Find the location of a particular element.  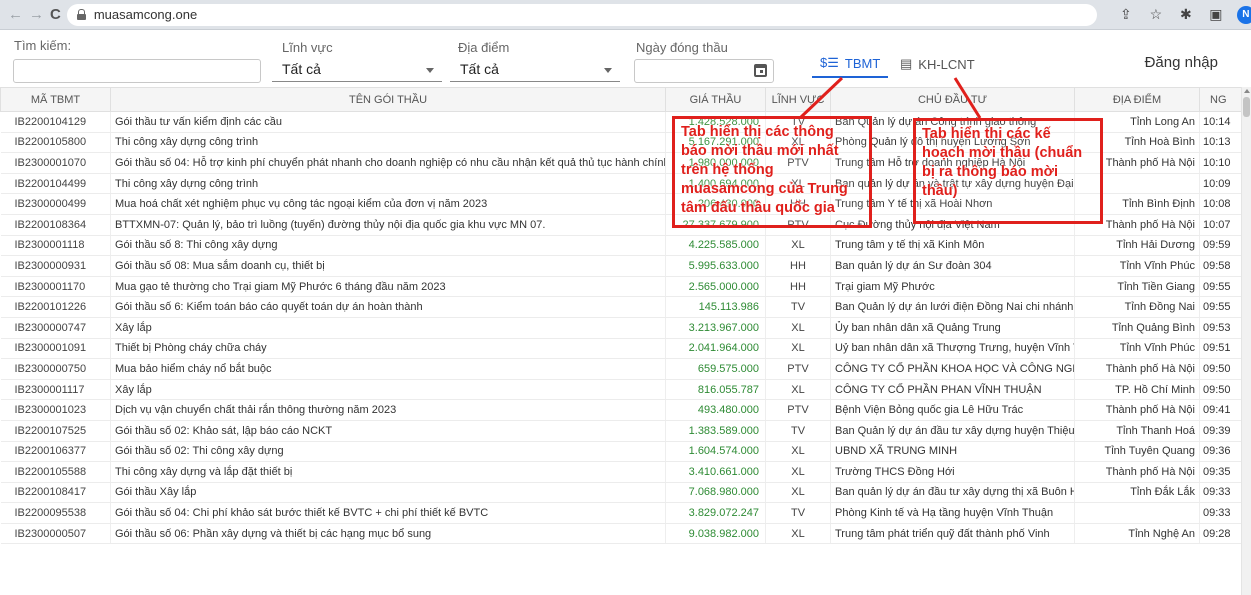

location-select-value: Tất cả is located at coordinates (479, 69).